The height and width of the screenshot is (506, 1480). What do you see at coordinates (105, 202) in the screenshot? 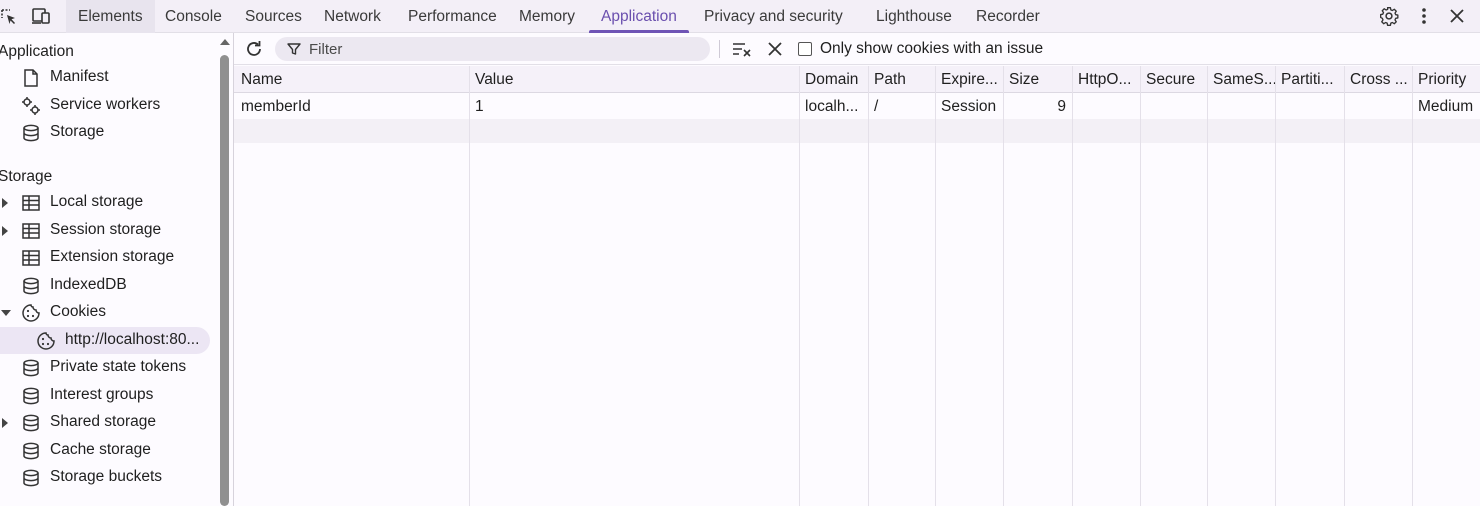
I see `sidebar-item-local-storage: Local storage` at bounding box center [105, 202].